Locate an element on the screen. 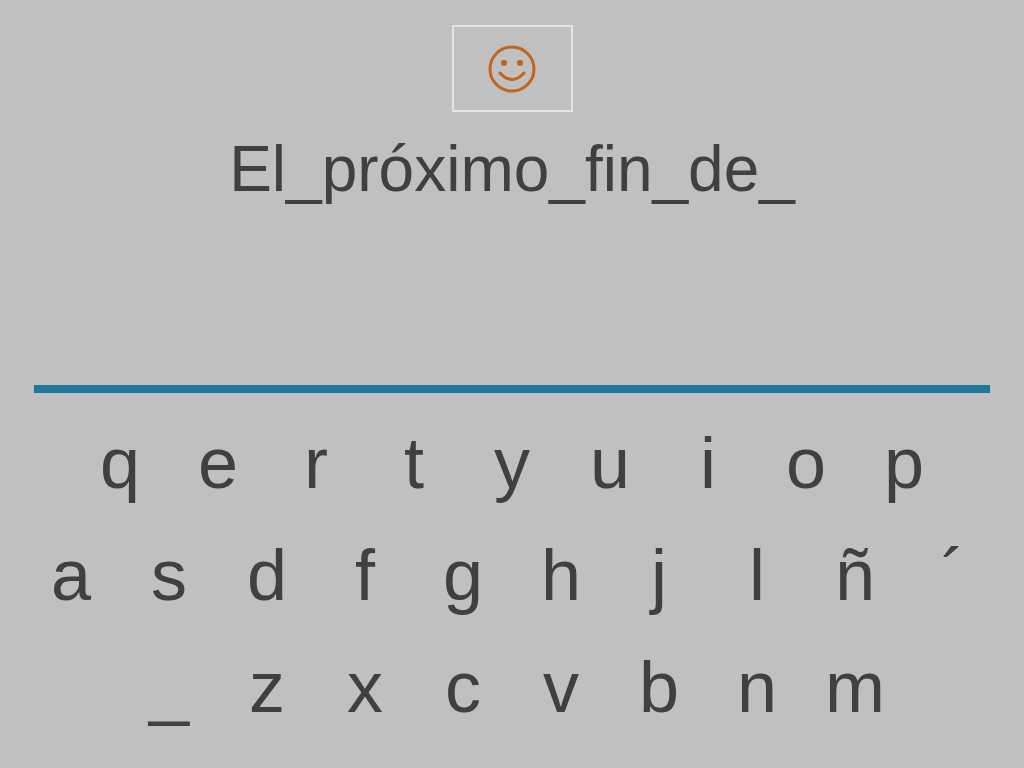 The image size is (1024, 768). letter-key: l is located at coordinates (757, 575).